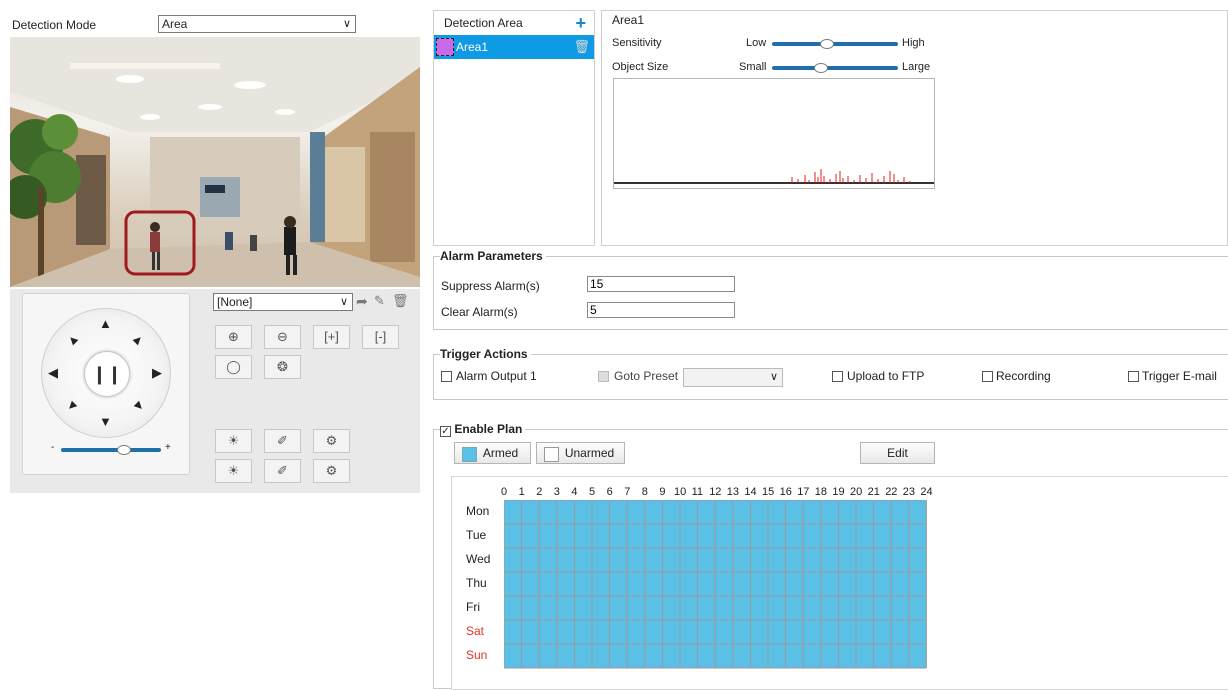 The height and width of the screenshot is (690, 1228). Describe the element at coordinates (803, 492) in the screenshot. I see `hour-label: 17` at that location.